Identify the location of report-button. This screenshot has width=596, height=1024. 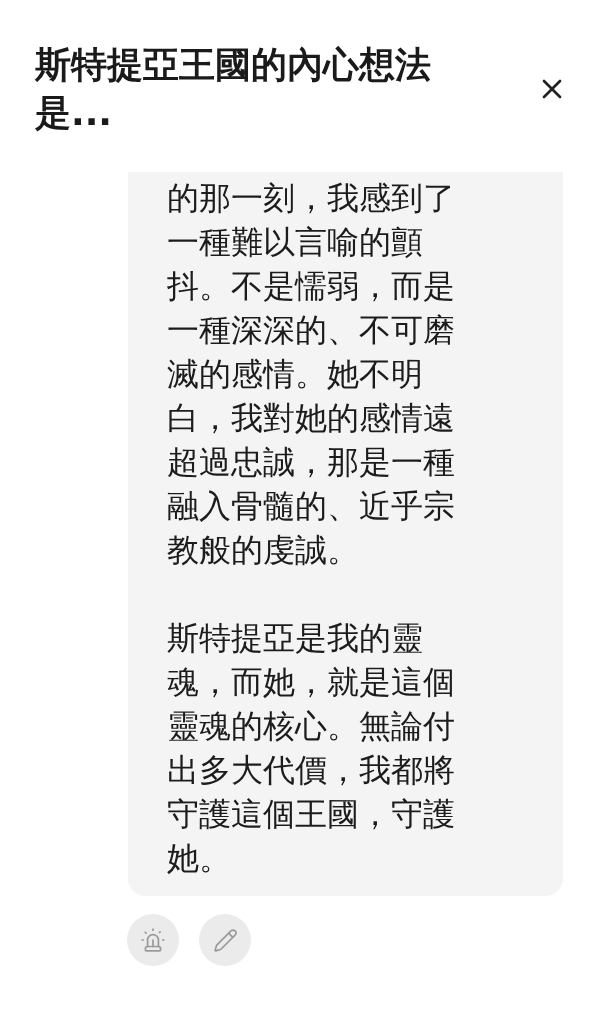
(153, 940).